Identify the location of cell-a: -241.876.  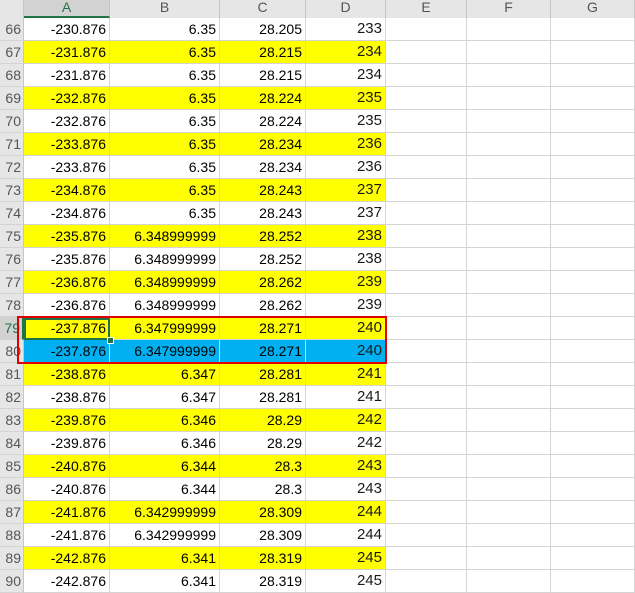
(67, 535).